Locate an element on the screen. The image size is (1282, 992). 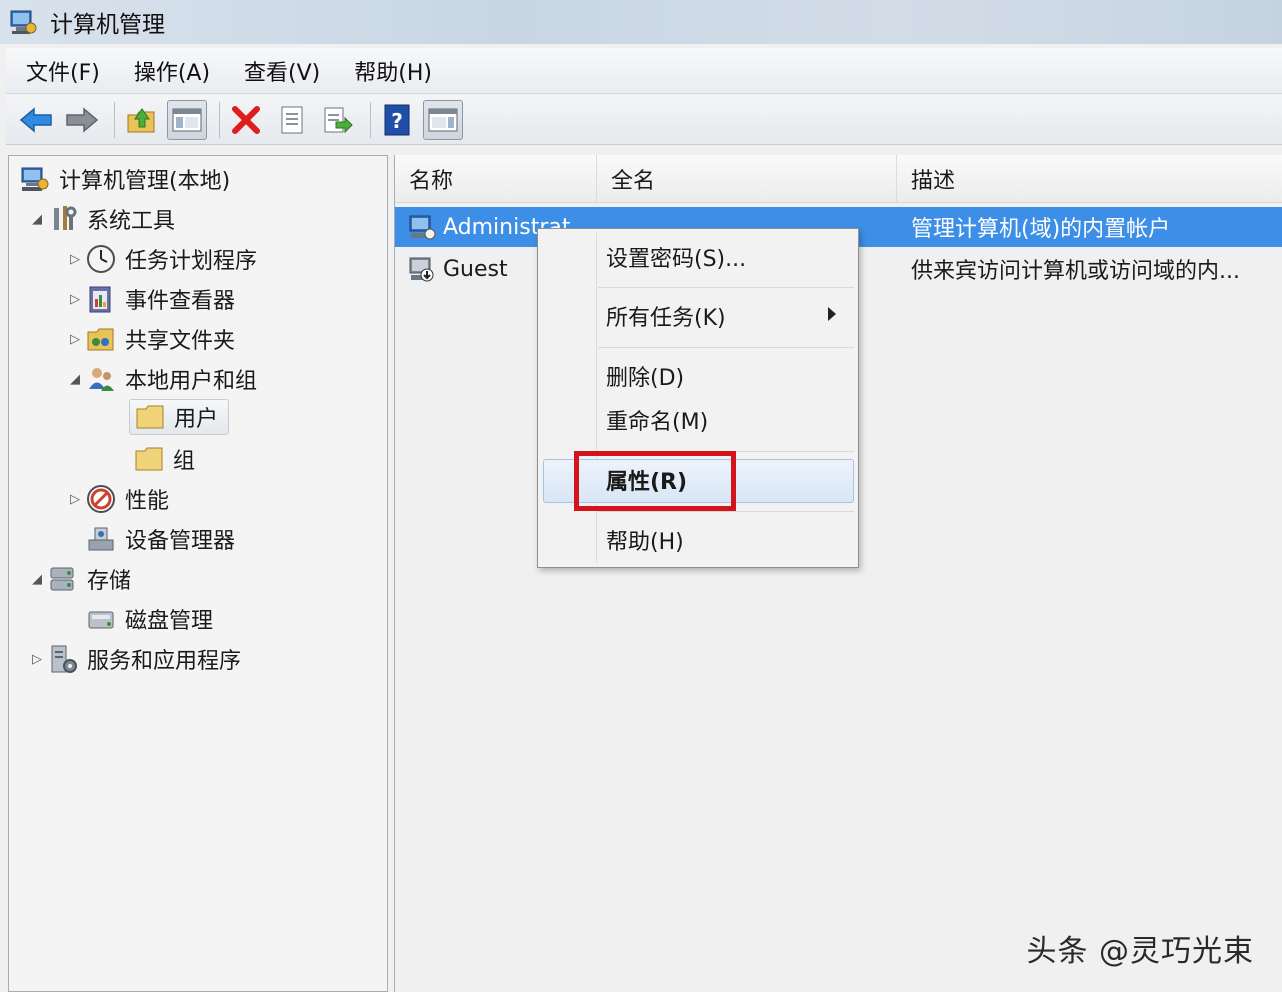
menu-action: 操作(A) is located at coordinates (172, 71).